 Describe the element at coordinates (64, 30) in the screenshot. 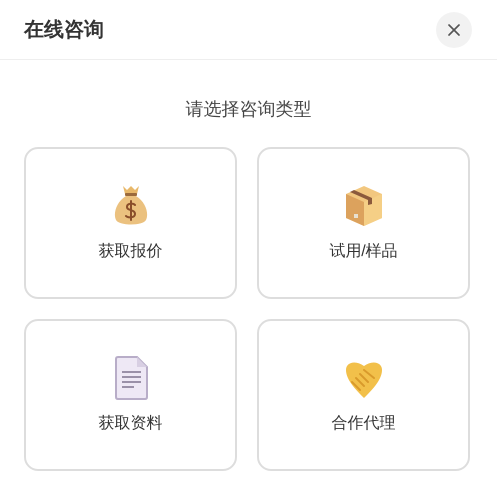

I see `dialog-title: 在线咨询` at that location.